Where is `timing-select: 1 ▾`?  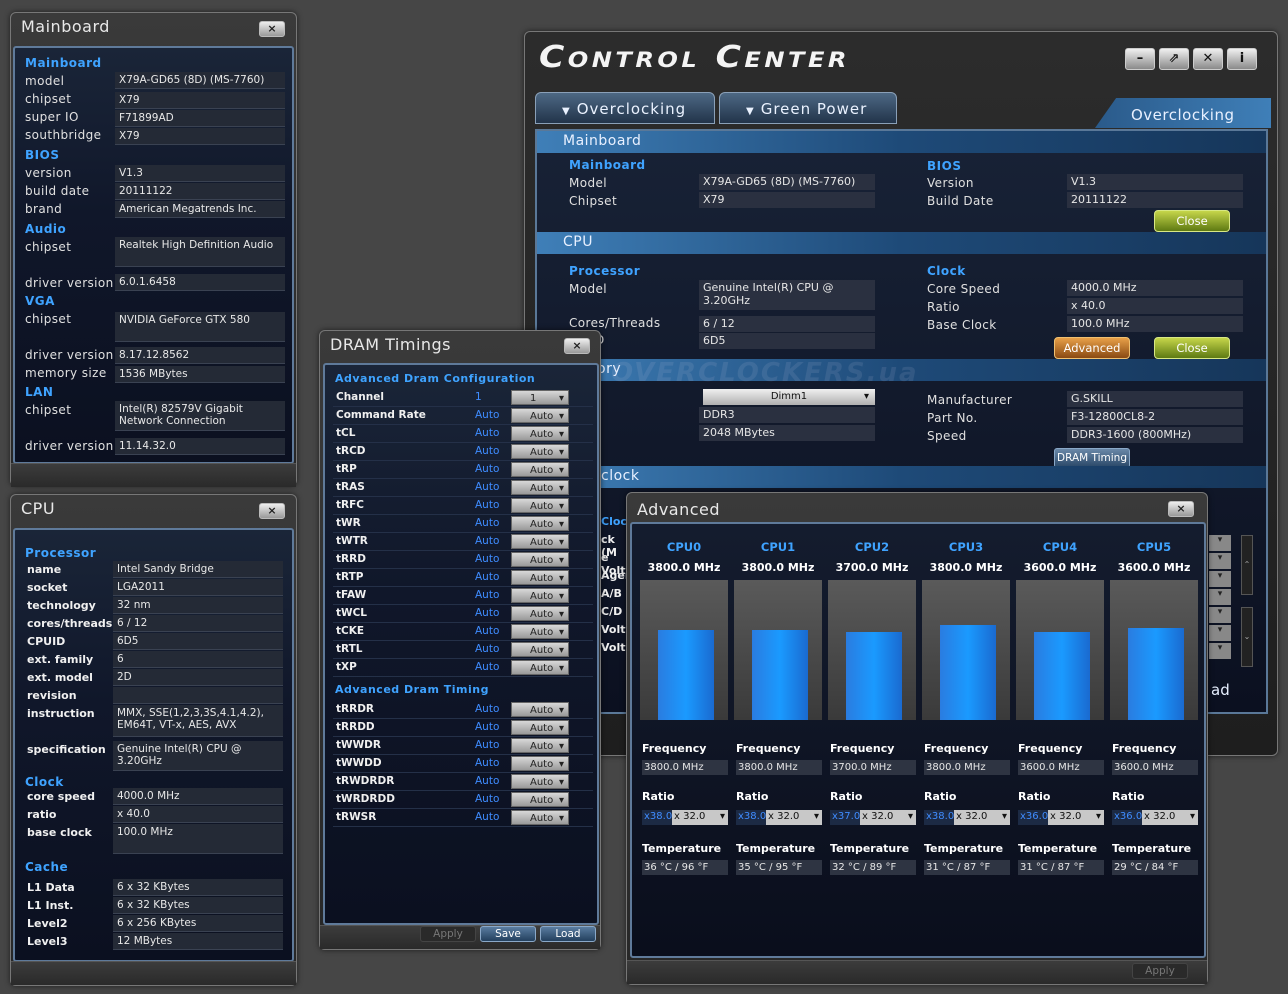
timing-select: 1 ▾ is located at coordinates (540, 397).